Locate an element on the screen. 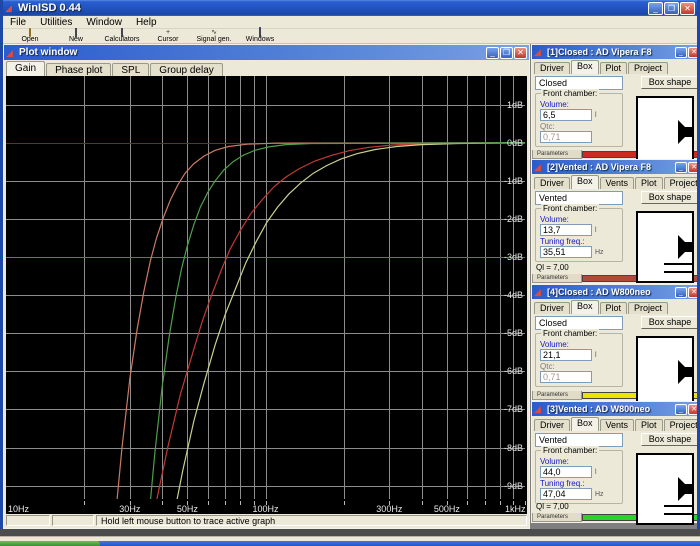 The image size is (700, 546). project-tab-bar: Driver Box Vents Plot Project is located at coordinates (614, 423).